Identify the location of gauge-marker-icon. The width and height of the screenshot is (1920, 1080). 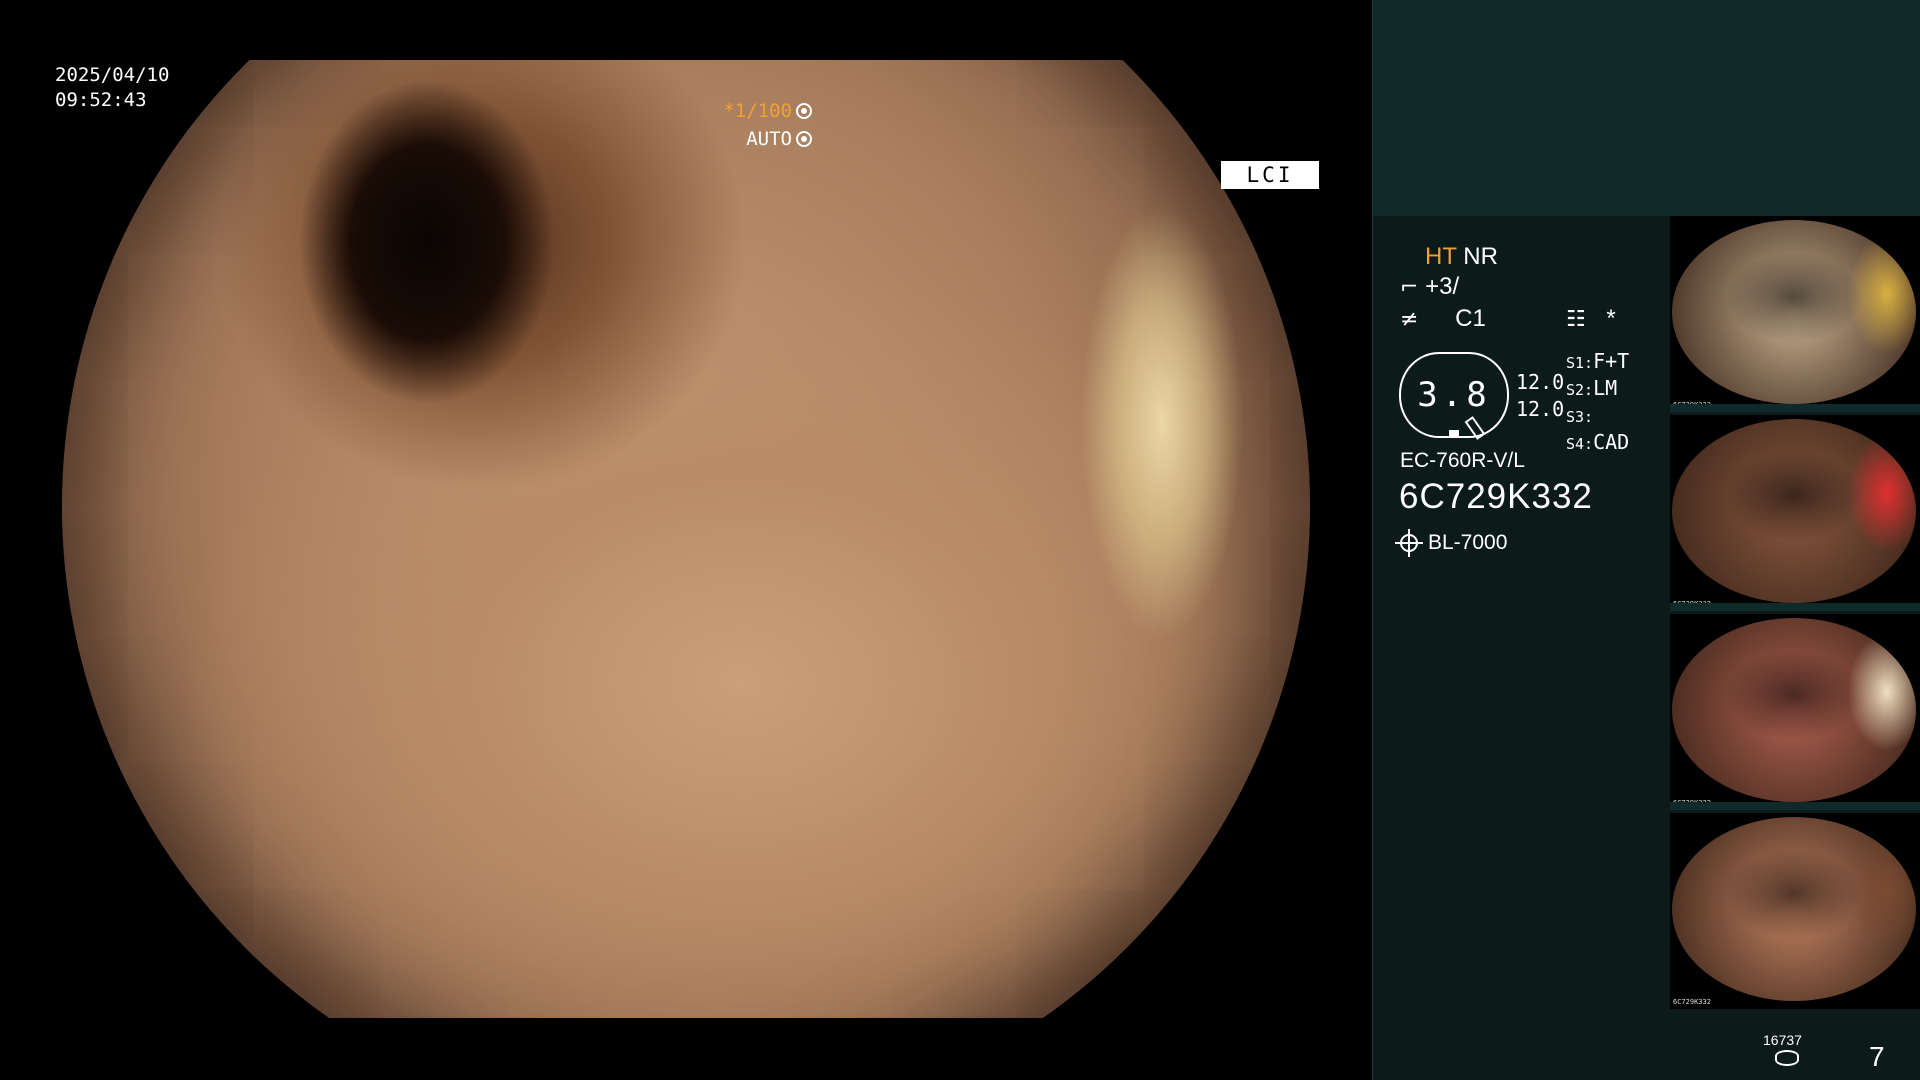
(1454, 433).